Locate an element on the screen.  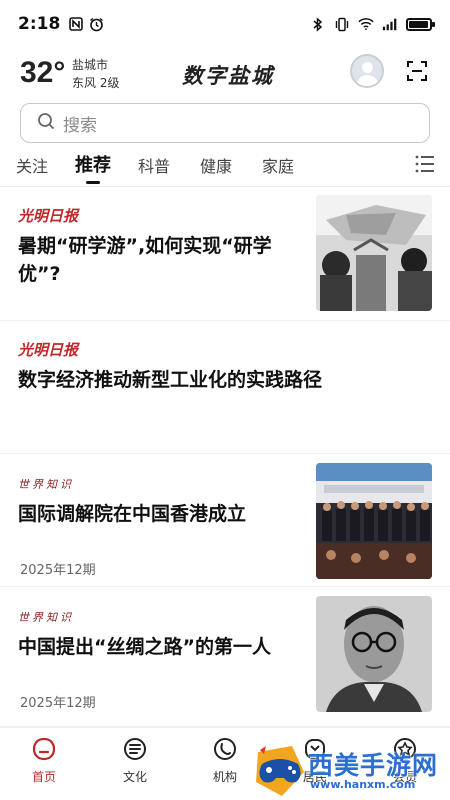
organization-icon is located at coordinates (225, 749).